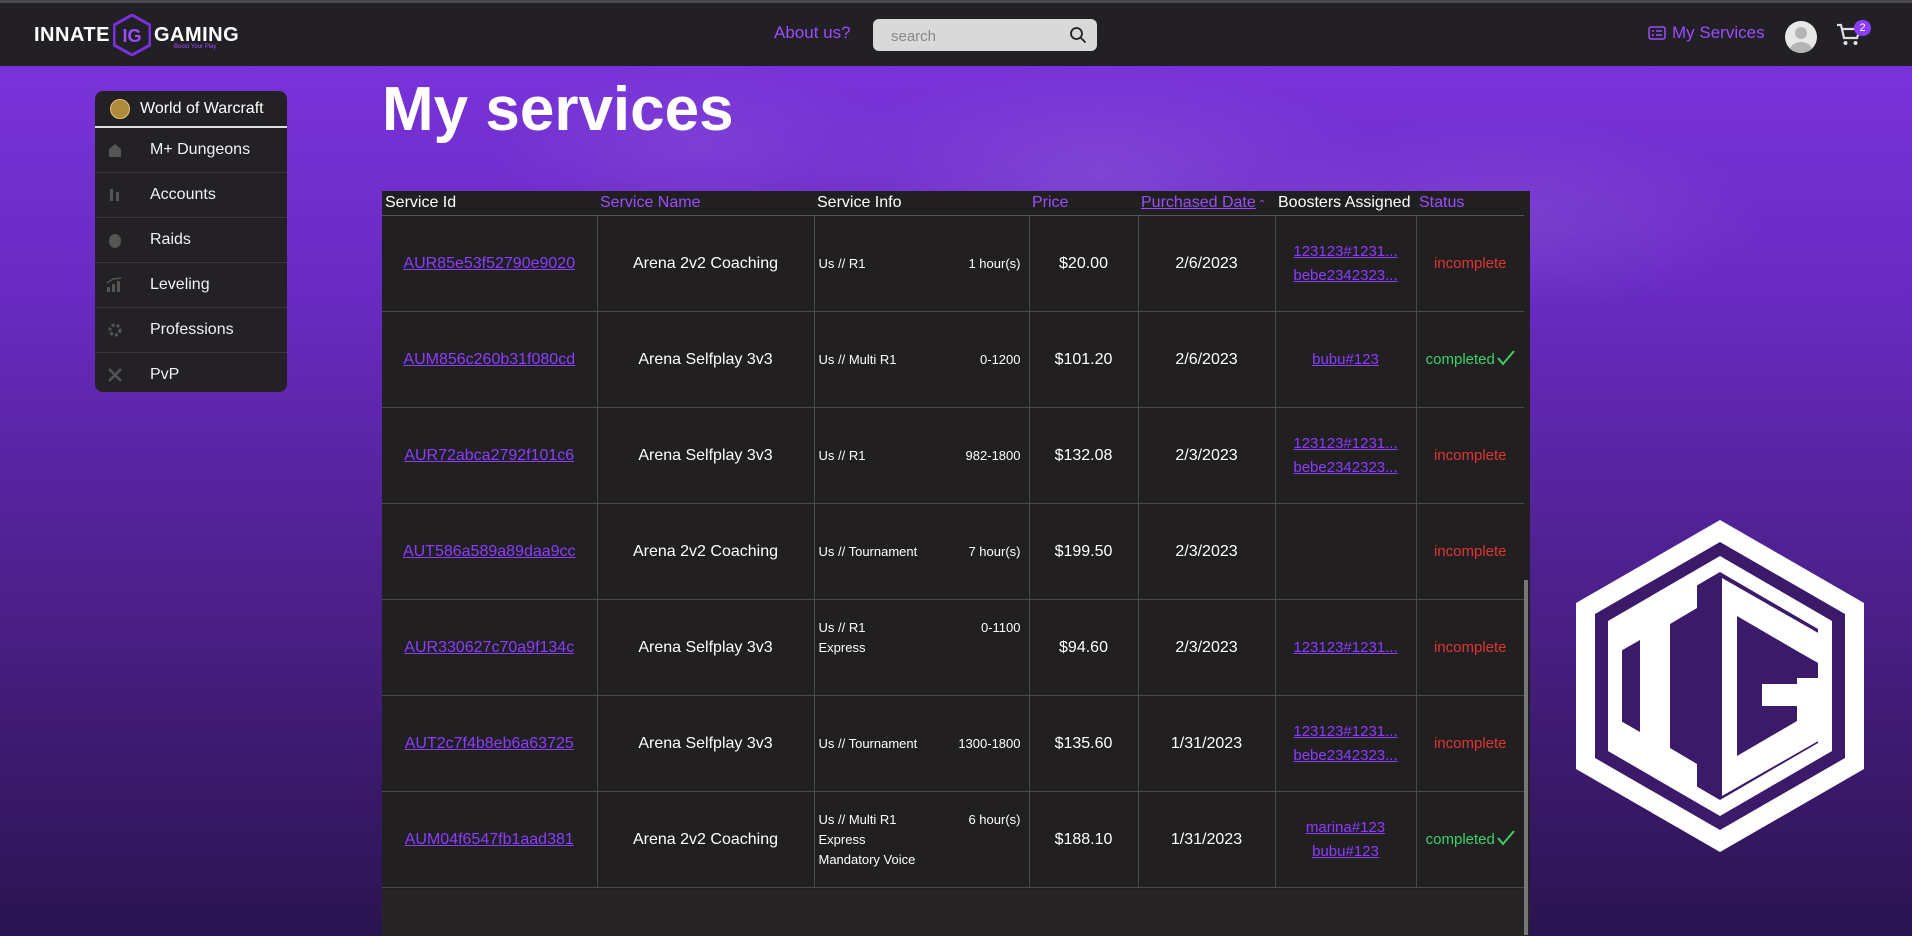  I want to click on boosters-cell: bubu#123, so click(1346, 359).